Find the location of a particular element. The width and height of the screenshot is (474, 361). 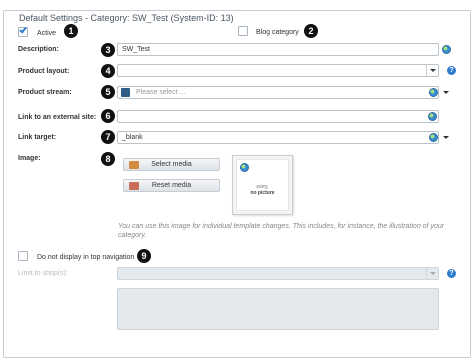

marker-8: 8 is located at coordinates (108, 159).